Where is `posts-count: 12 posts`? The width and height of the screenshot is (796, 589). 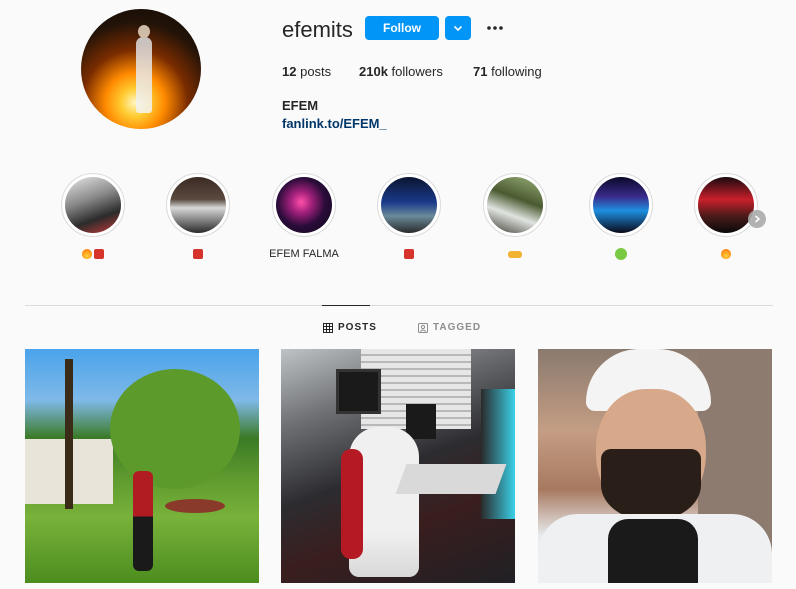 posts-count: 12 posts is located at coordinates (306, 71).